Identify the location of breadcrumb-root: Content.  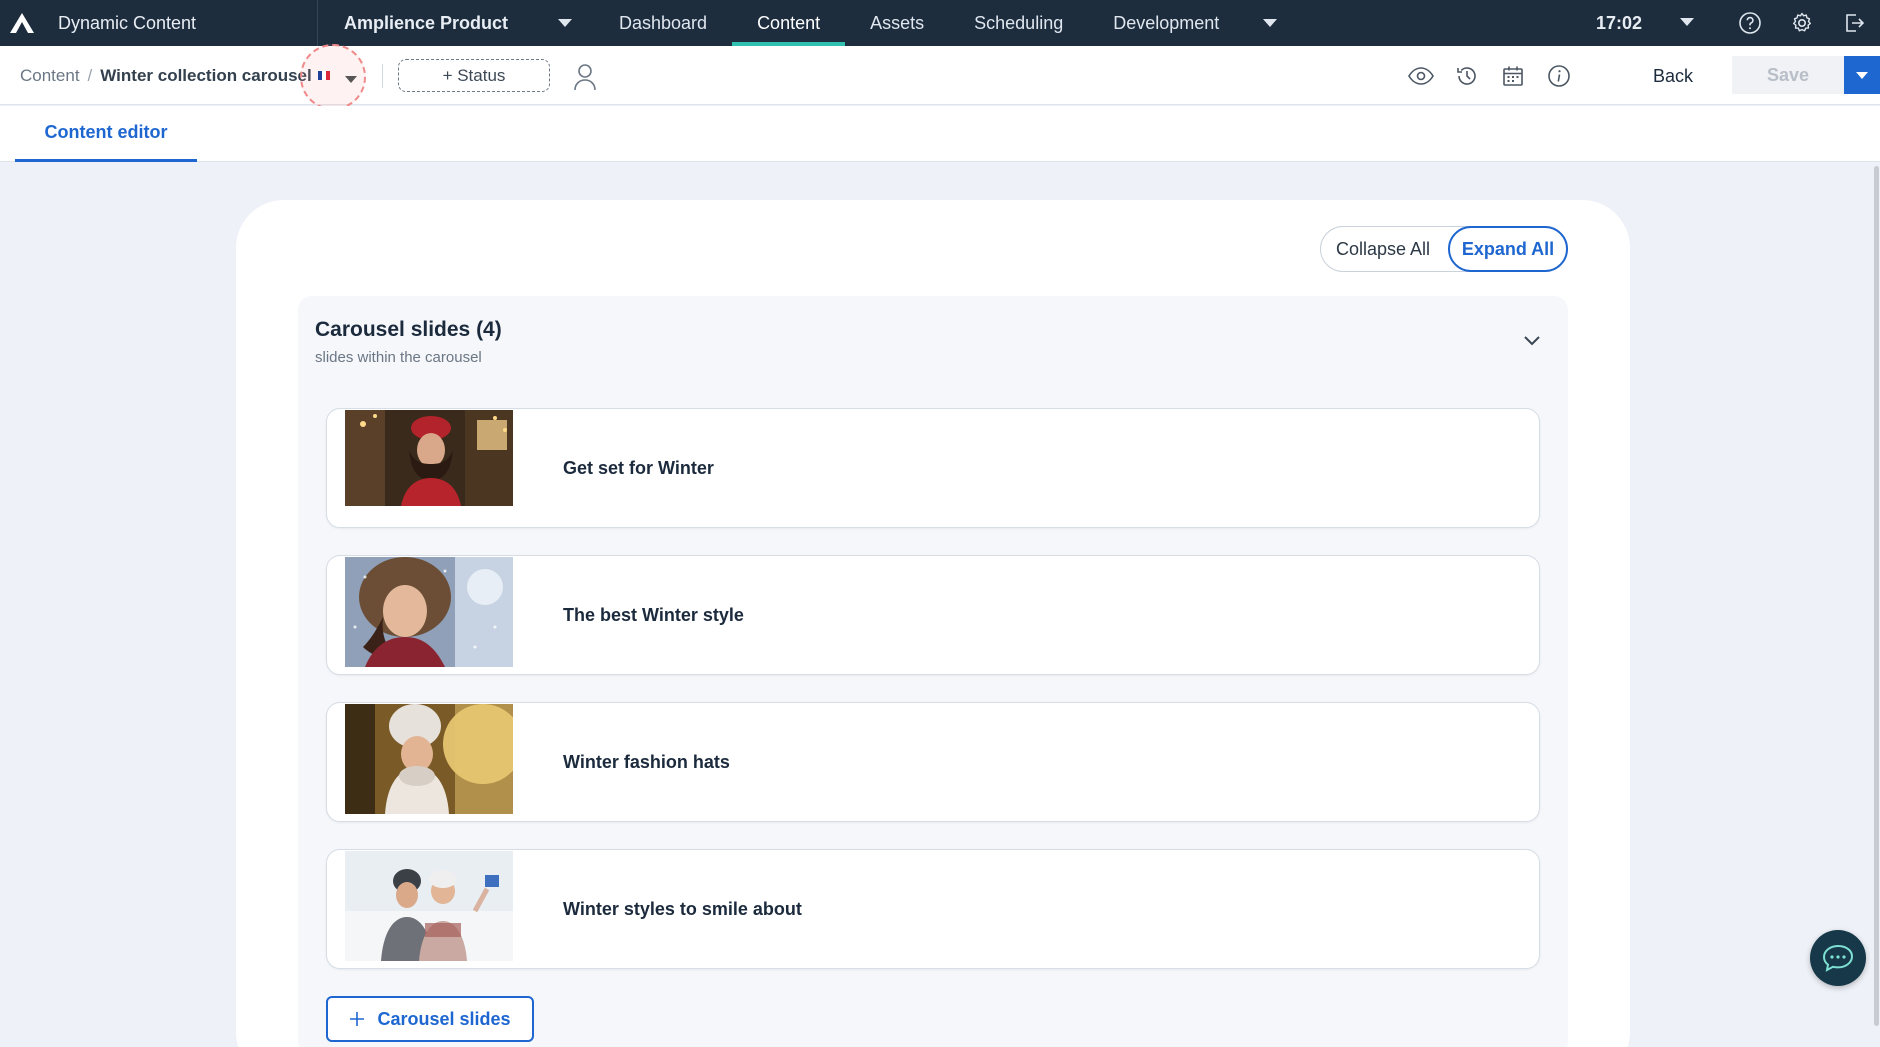
(50, 76).